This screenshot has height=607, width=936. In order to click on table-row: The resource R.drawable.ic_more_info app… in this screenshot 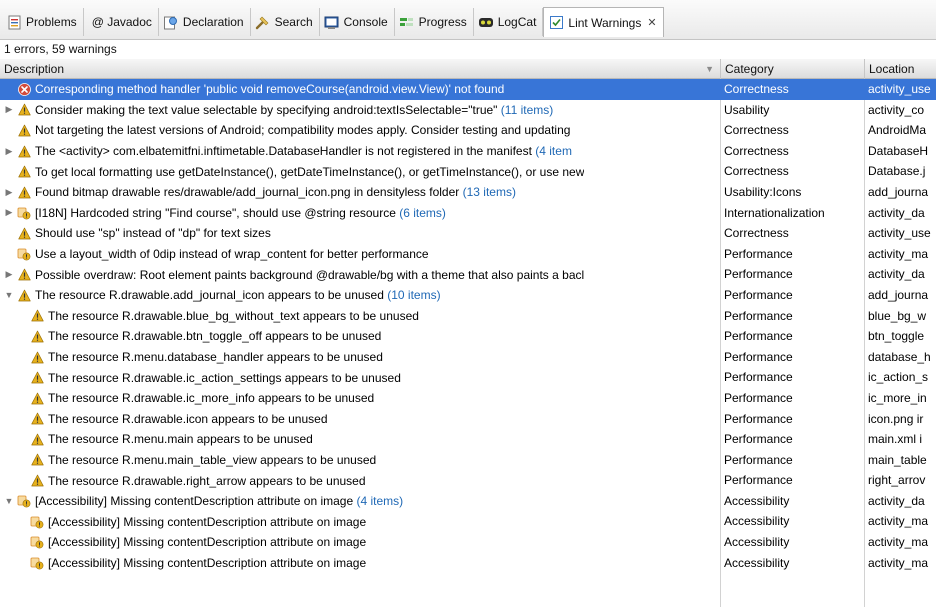, I will do `click(468, 398)`.